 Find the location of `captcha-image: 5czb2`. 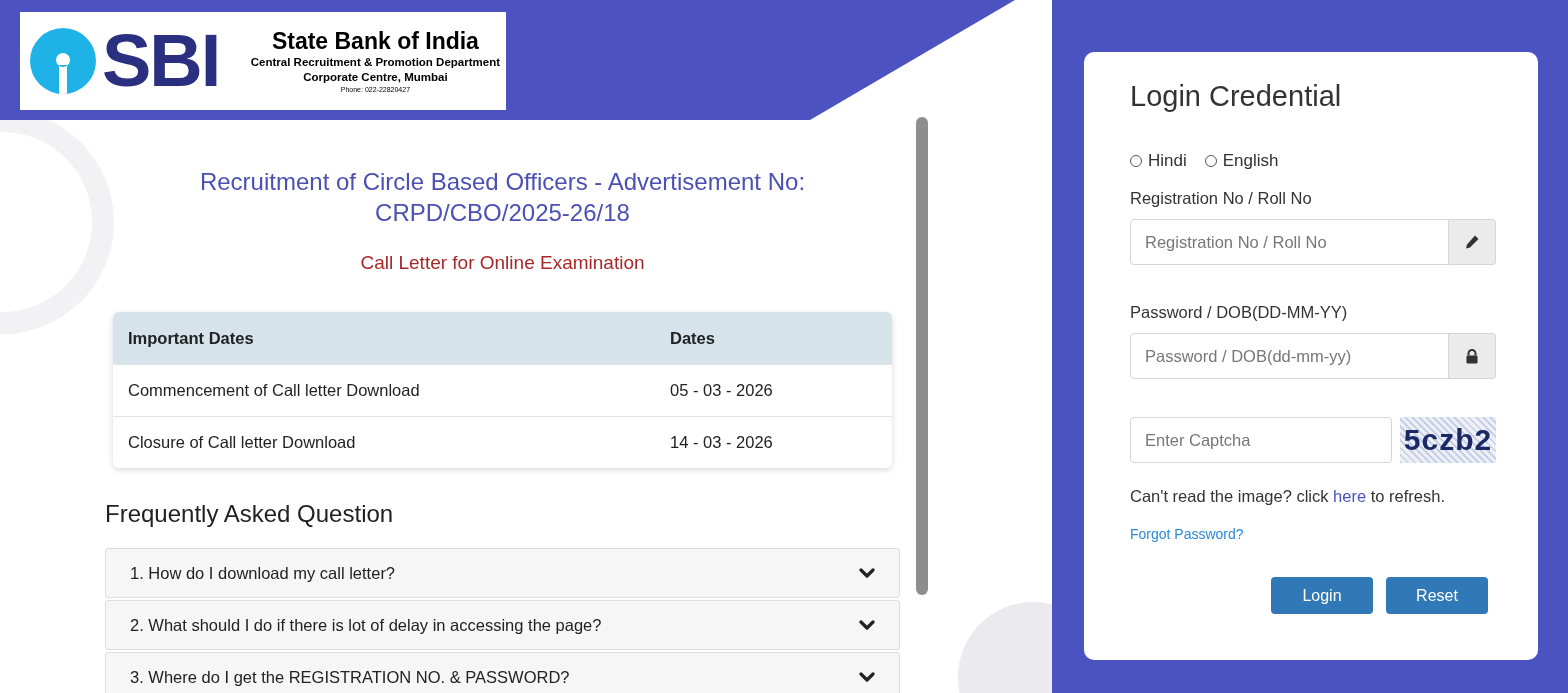

captcha-image: 5czb2 is located at coordinates (1448, 440).